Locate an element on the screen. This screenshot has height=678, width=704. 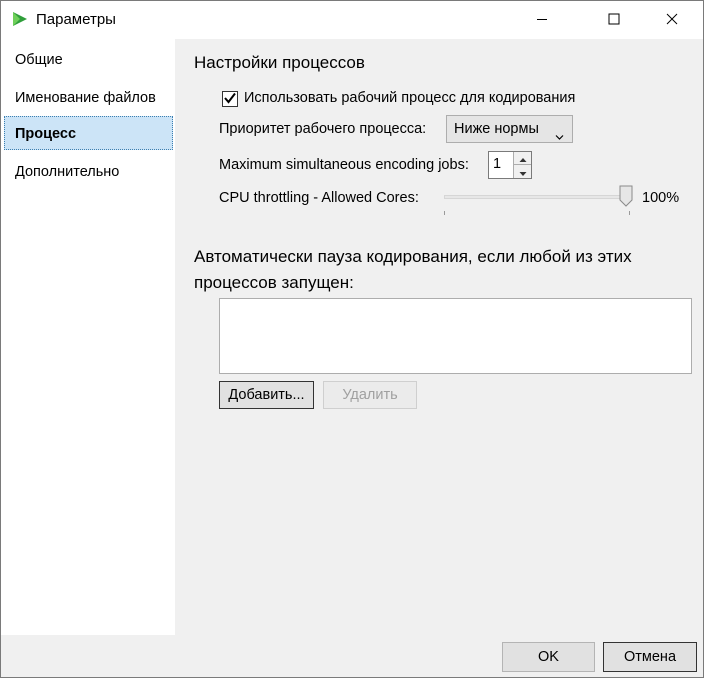
maximize-button is located at coordinates (614, 20).